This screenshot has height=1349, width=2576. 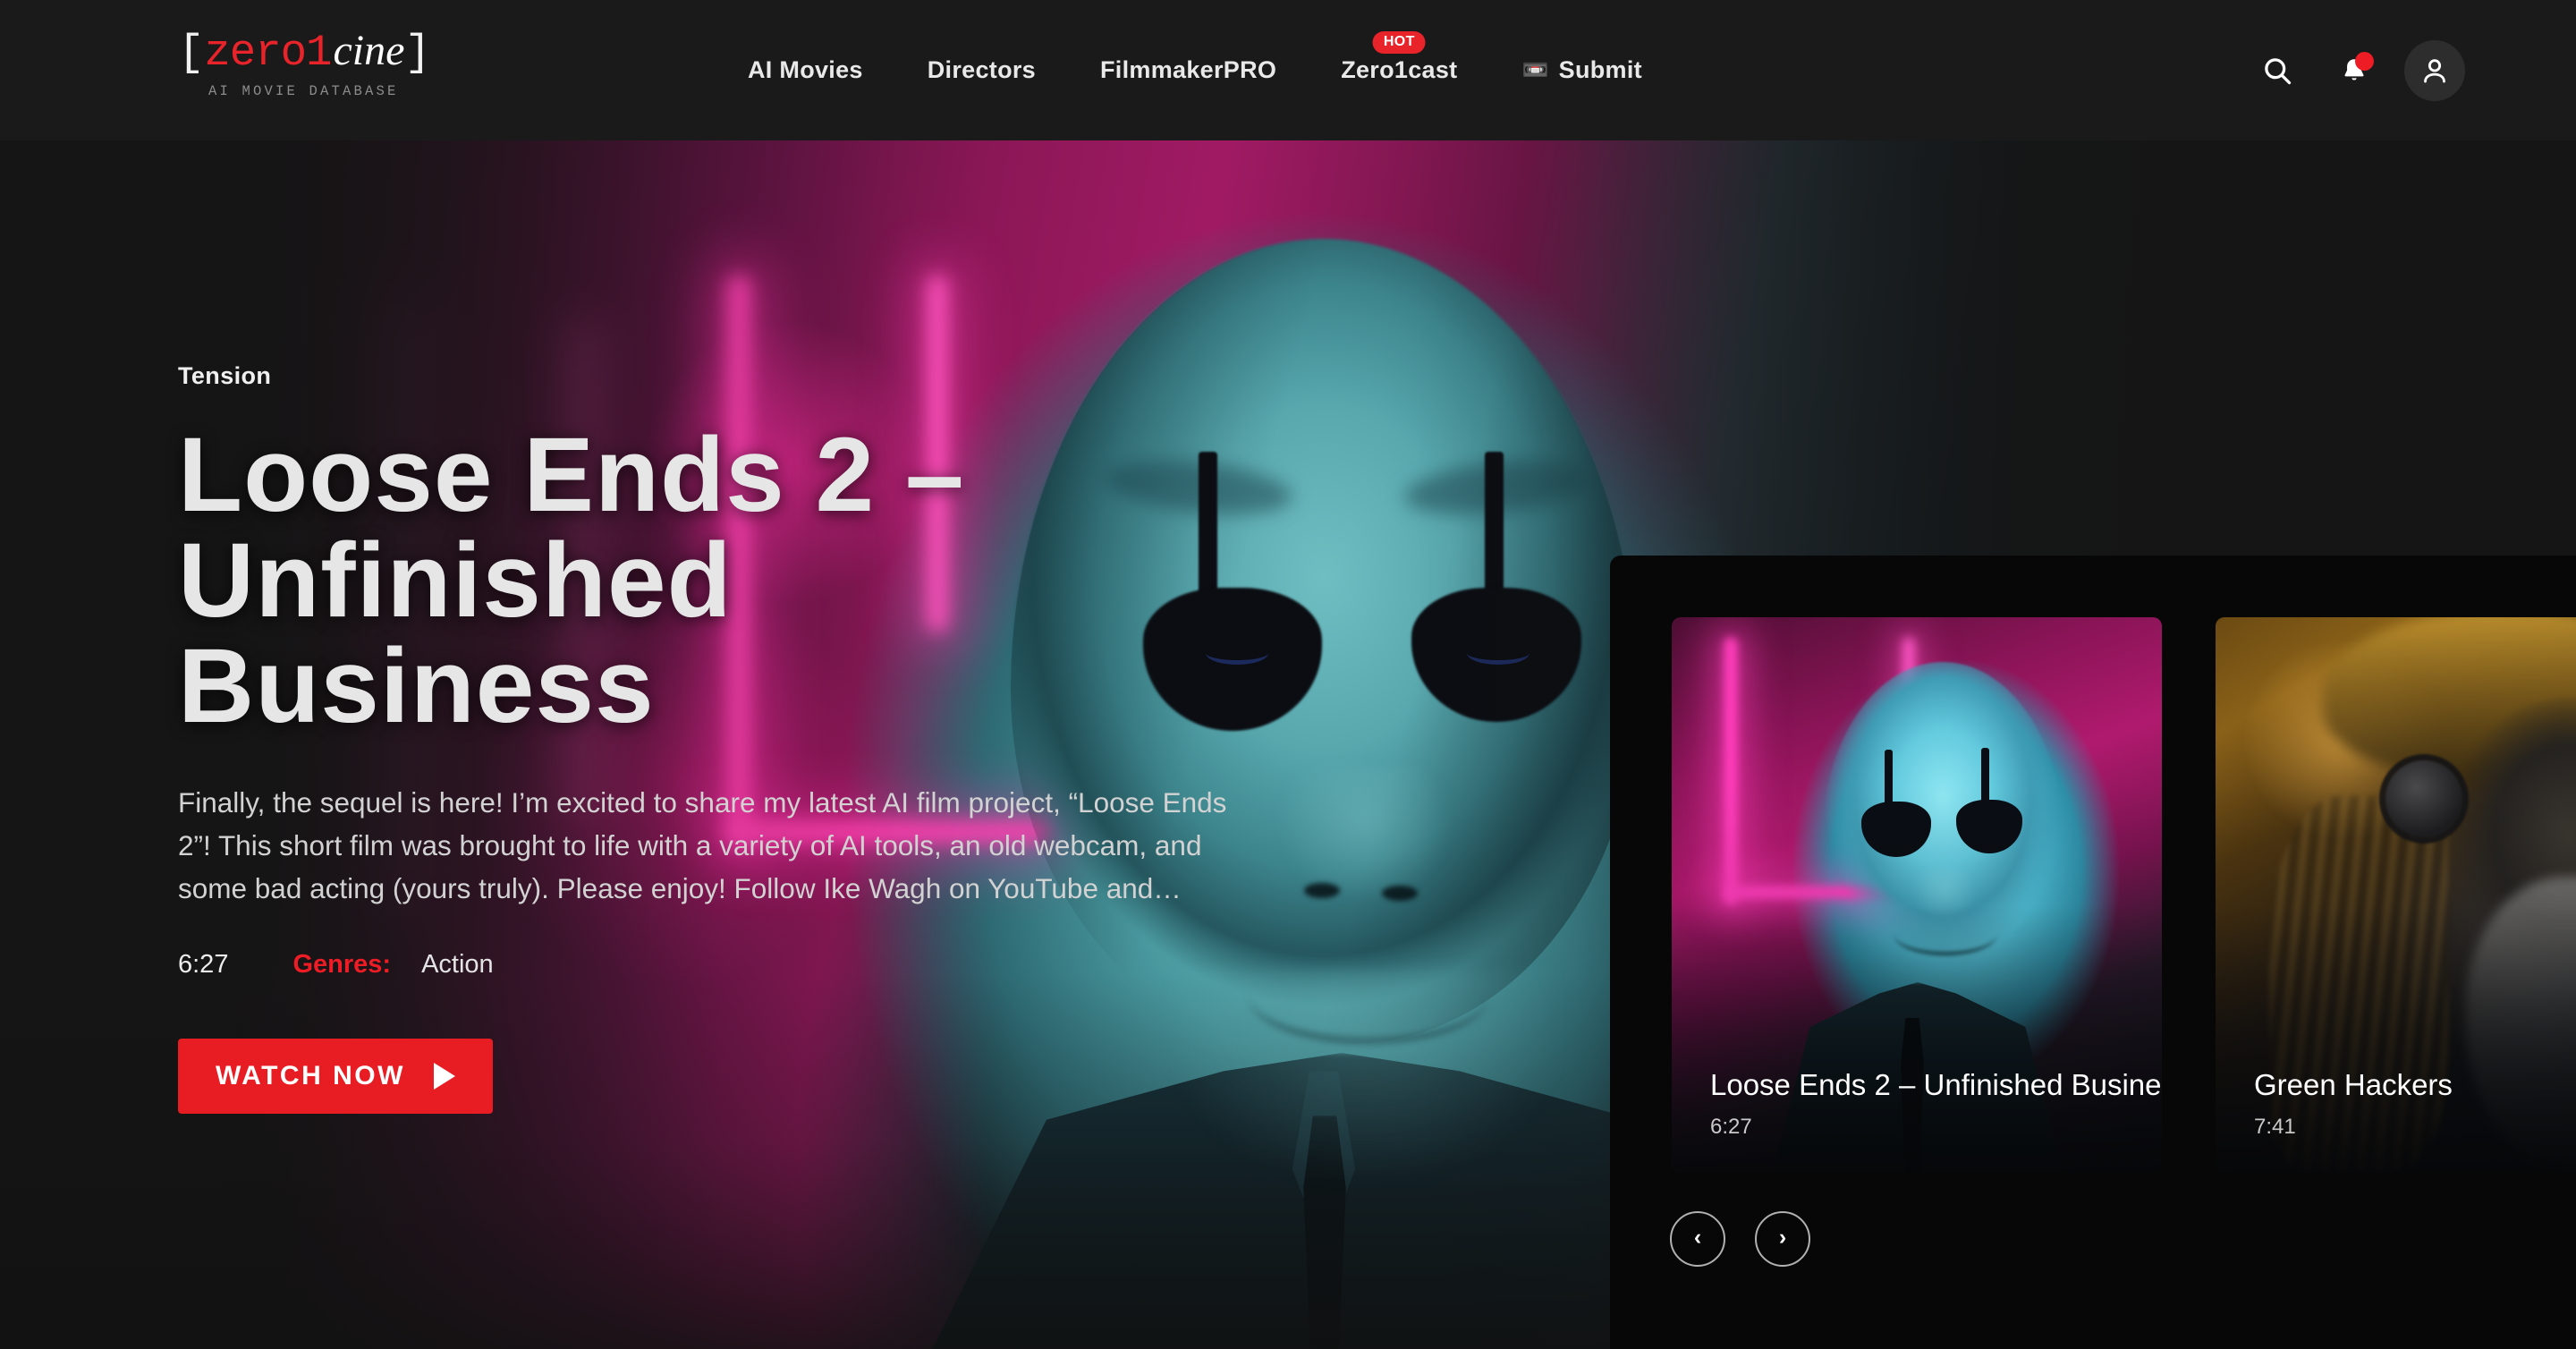 I want to click on card-title: Loose Ends 2 – Unfinished Business, so click(x=1936, y=1085).